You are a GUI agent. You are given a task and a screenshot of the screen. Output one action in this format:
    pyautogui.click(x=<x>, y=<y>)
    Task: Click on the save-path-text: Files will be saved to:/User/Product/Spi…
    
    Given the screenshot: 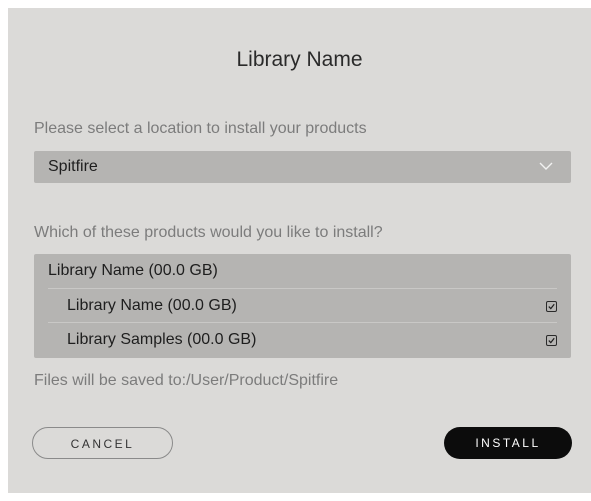 What is the action you would take?
    pyautogui.click(x=186, y=380)
    